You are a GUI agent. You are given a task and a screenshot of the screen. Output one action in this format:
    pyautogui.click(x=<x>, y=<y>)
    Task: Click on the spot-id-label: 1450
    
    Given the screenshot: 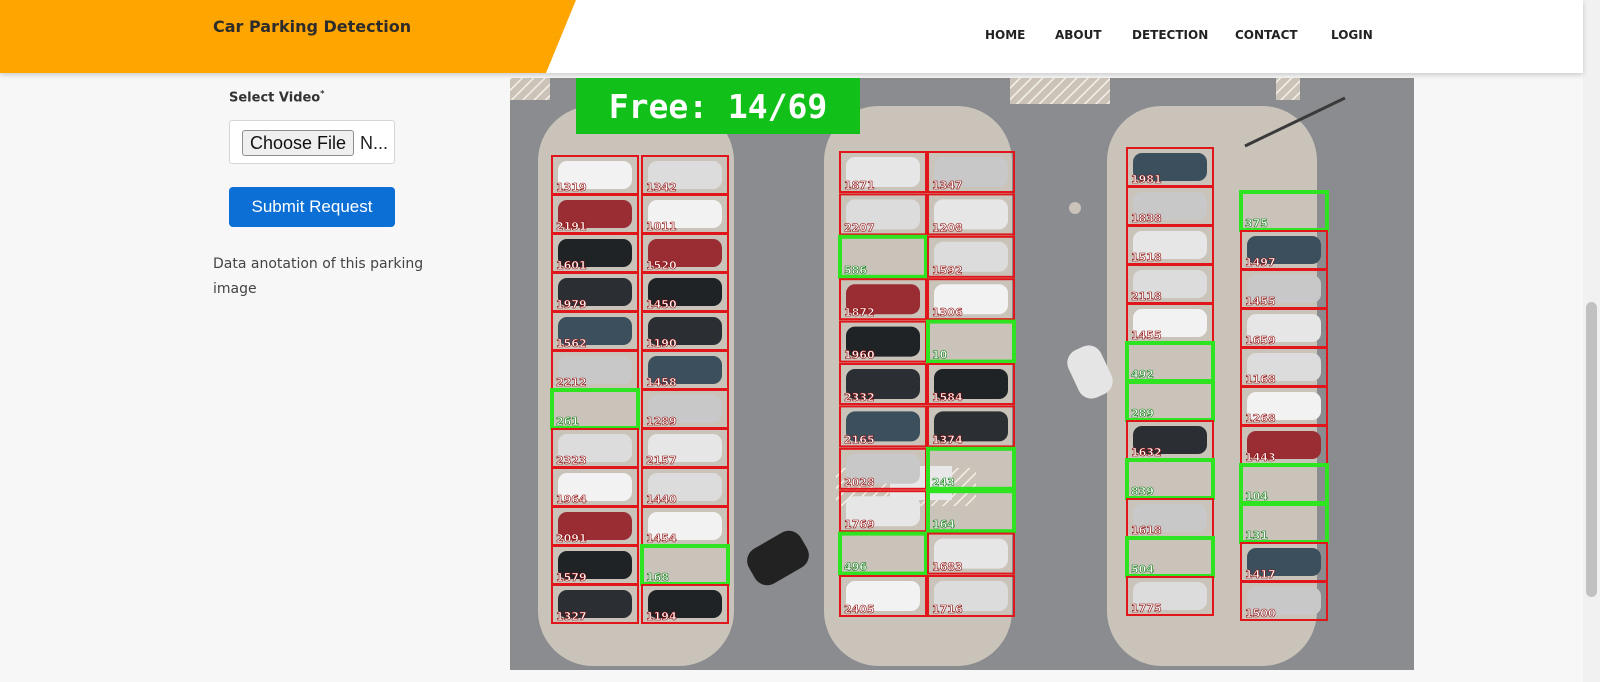 What is the action you would take?
    pyautogui.click(x=661, y=304)
    